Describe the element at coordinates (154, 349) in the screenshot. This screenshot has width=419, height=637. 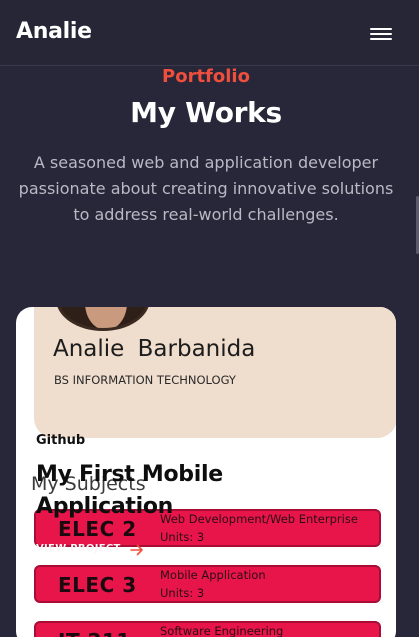
I see `profile-name: Analie Barbanida` at that location.